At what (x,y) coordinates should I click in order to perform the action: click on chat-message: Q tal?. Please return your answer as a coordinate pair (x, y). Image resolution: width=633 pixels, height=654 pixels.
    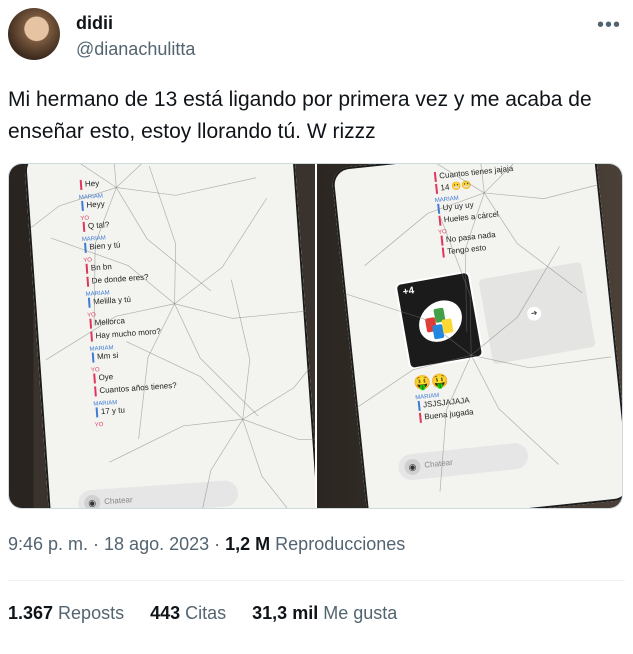
    Looking at the image, I should click on (96, 226).